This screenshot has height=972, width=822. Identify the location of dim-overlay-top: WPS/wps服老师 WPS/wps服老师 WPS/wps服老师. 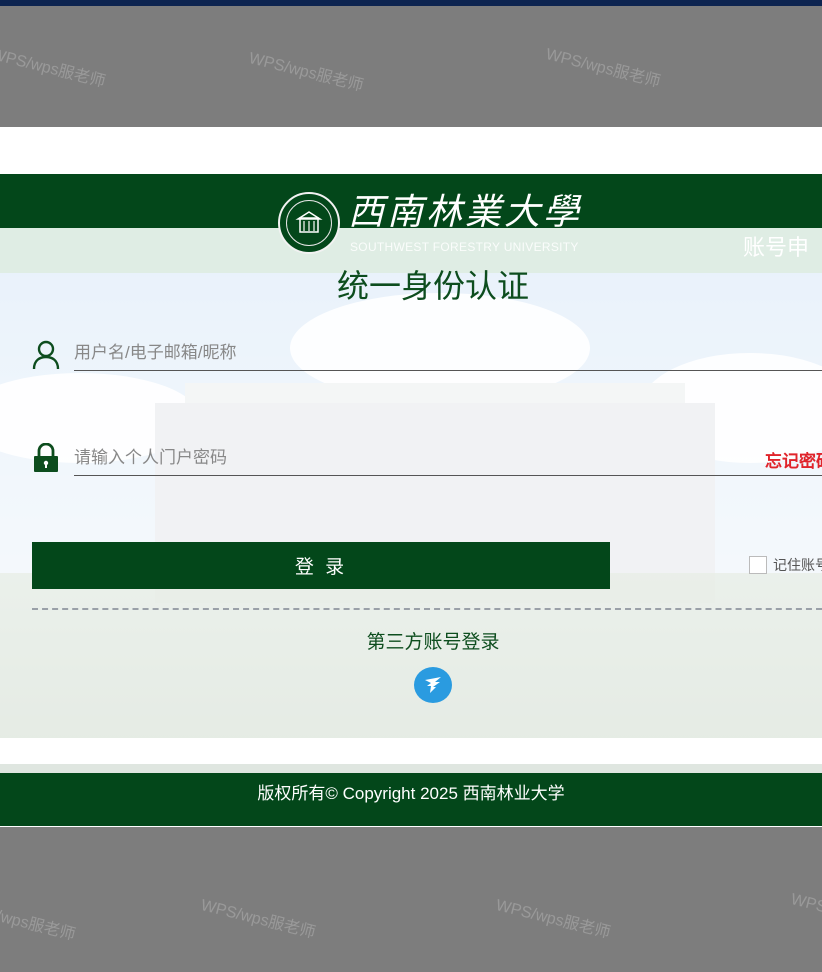
(411, 66).